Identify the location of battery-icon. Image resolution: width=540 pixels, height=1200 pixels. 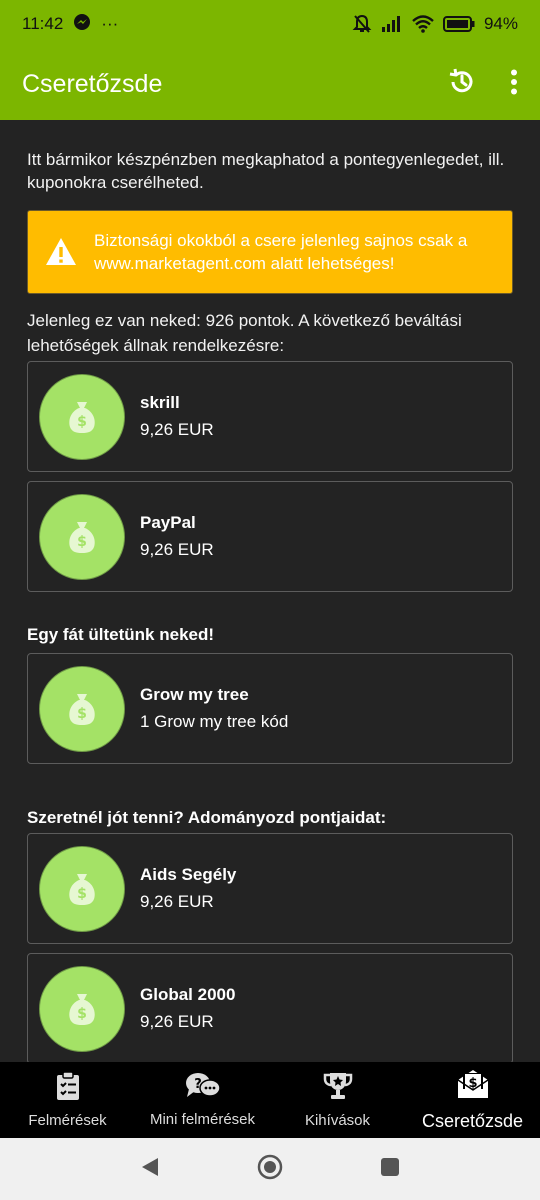
(458, 24).